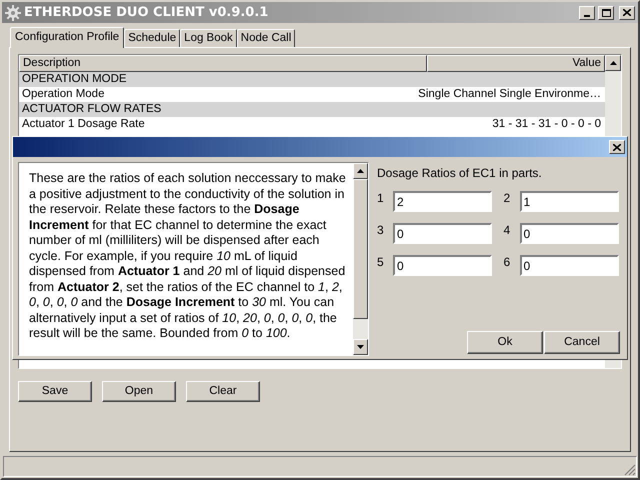 This screenshot has height=480, width=640. What do you see at coordinates (223, 63) in the screenshot?
I see `column-header: Description` at bounding box center [223, 63].